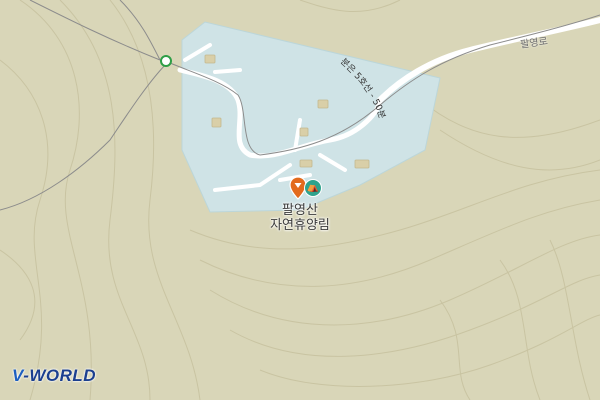 Image resolution: width=600 pixels, height=400 pixels. Describe the element at coordinates (313, 188) in the screenshot. I see `tent-icon: ⛺` at that location.